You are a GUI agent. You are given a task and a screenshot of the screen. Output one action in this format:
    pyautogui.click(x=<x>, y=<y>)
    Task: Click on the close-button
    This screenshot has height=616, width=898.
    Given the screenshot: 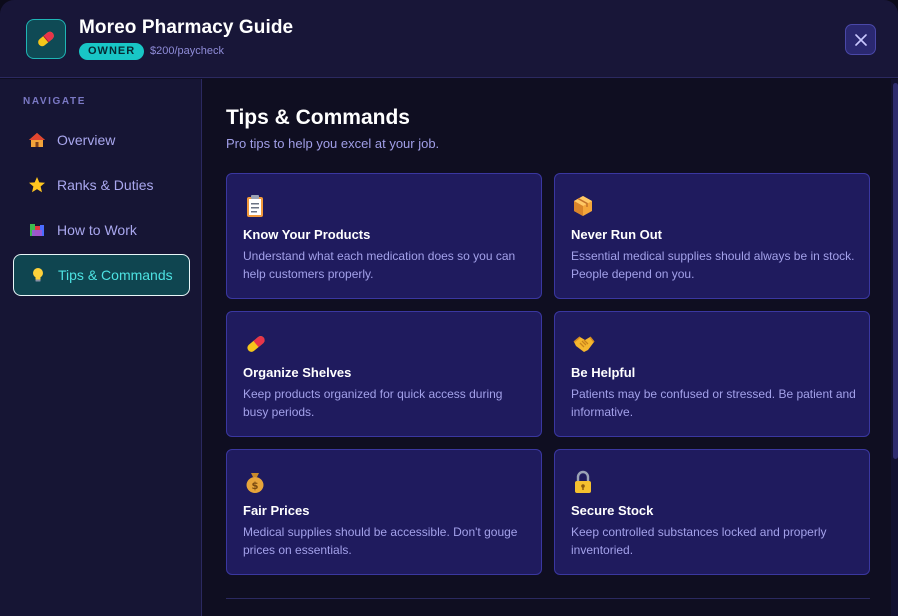 What is the action you would take?
    pyautogui.click(x=860, y=39)
    